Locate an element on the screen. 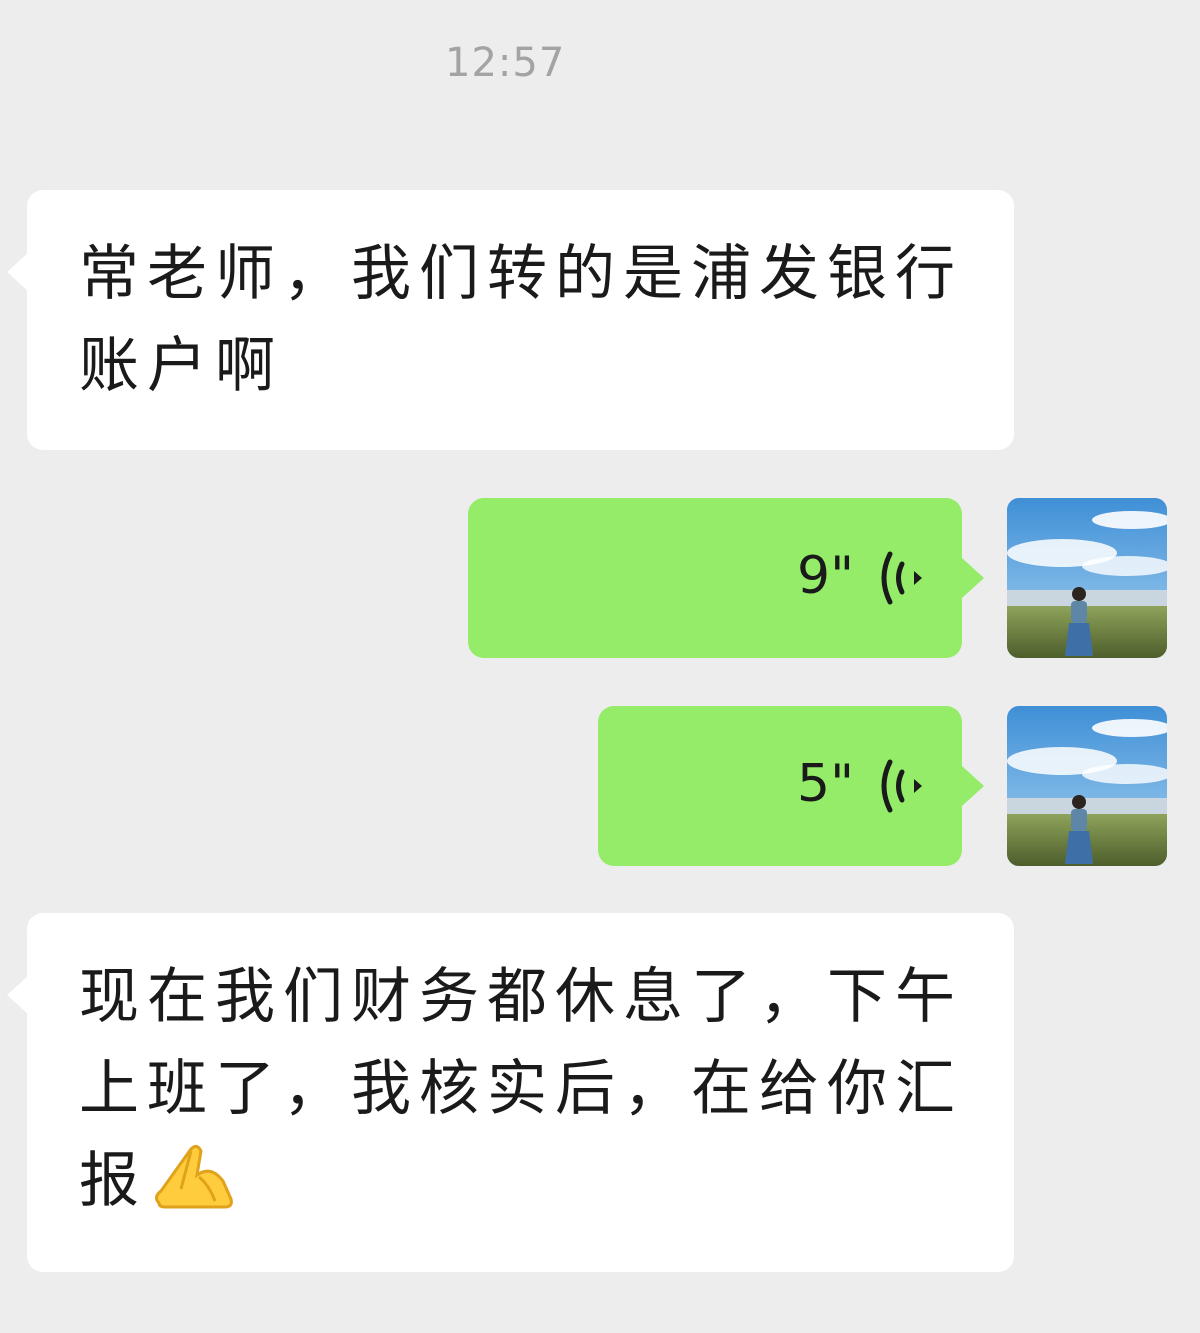  outgoing-voice-bubble: 9" is located at coordinates (726, 578).